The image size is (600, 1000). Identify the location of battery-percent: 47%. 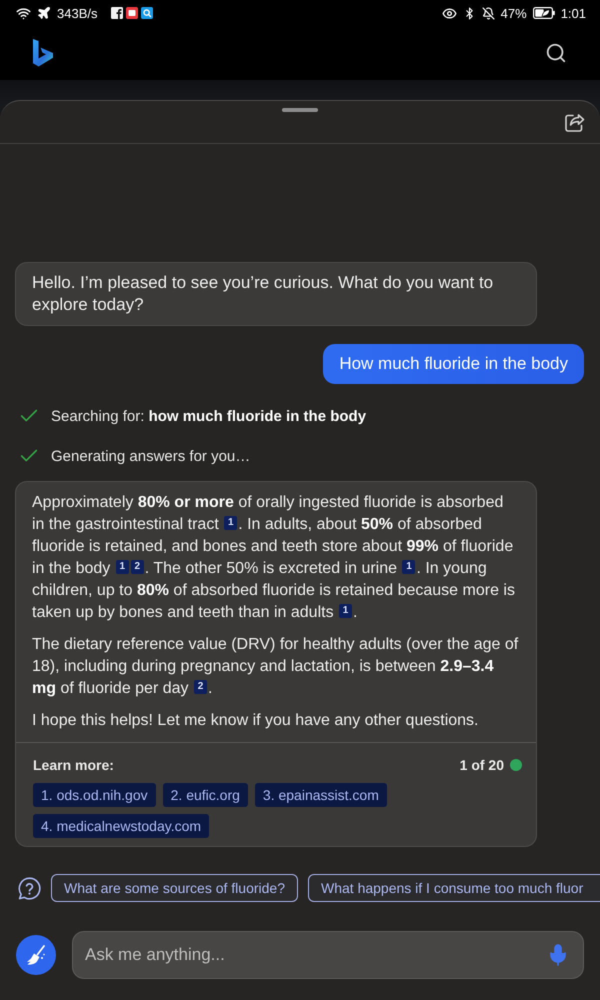
(513, 13).